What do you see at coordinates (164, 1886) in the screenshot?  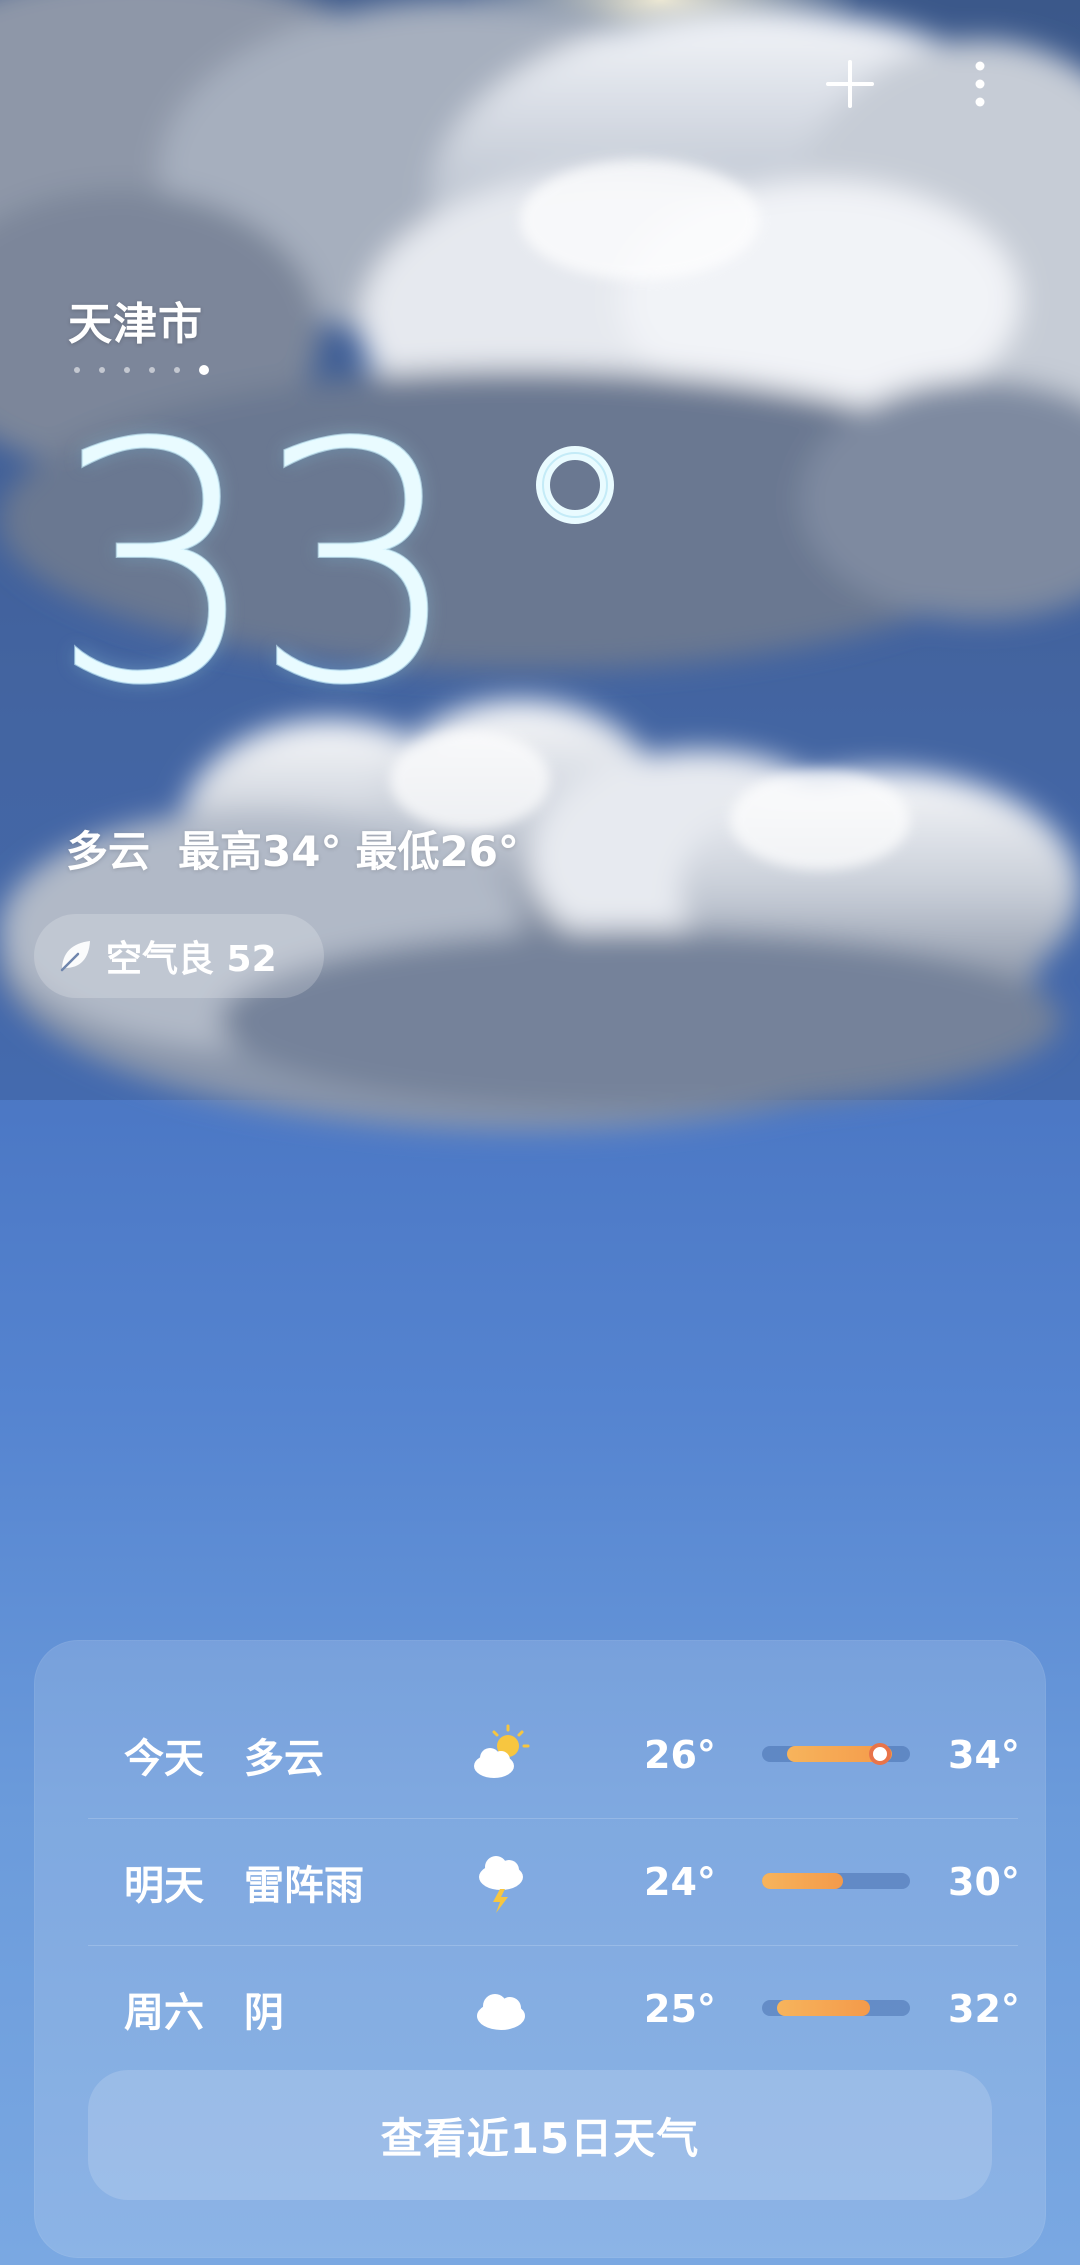 I see `forecast-day: 明天` at bounding box center [164, 1886].